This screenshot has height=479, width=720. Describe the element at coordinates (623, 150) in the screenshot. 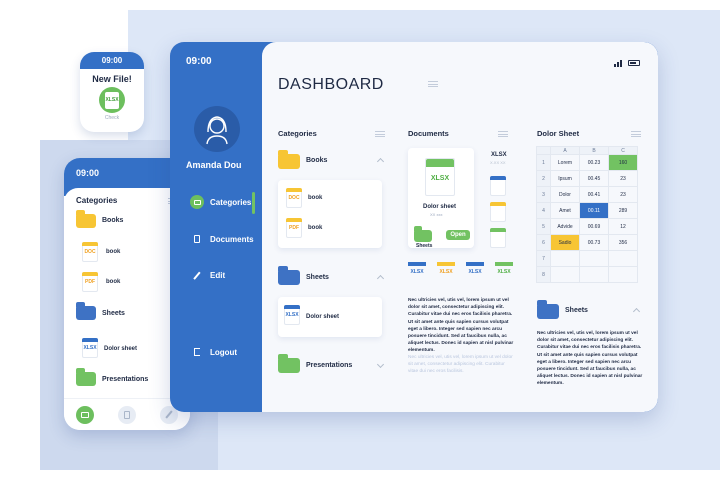

I see `column-header: C` at that location.